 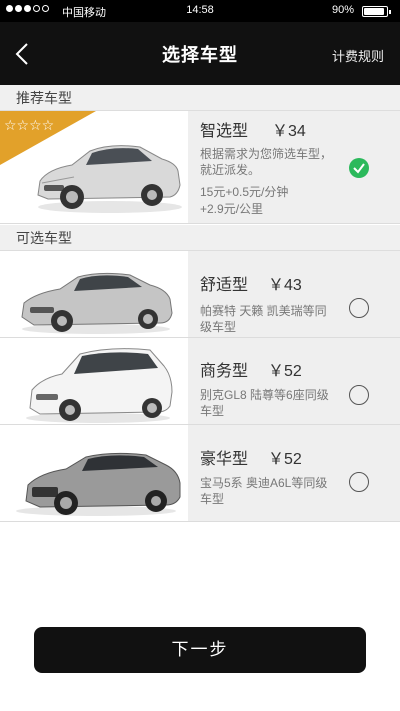 I want to click on status-bar: 中国移动 14:58 90%, so click(x=200, y=11).